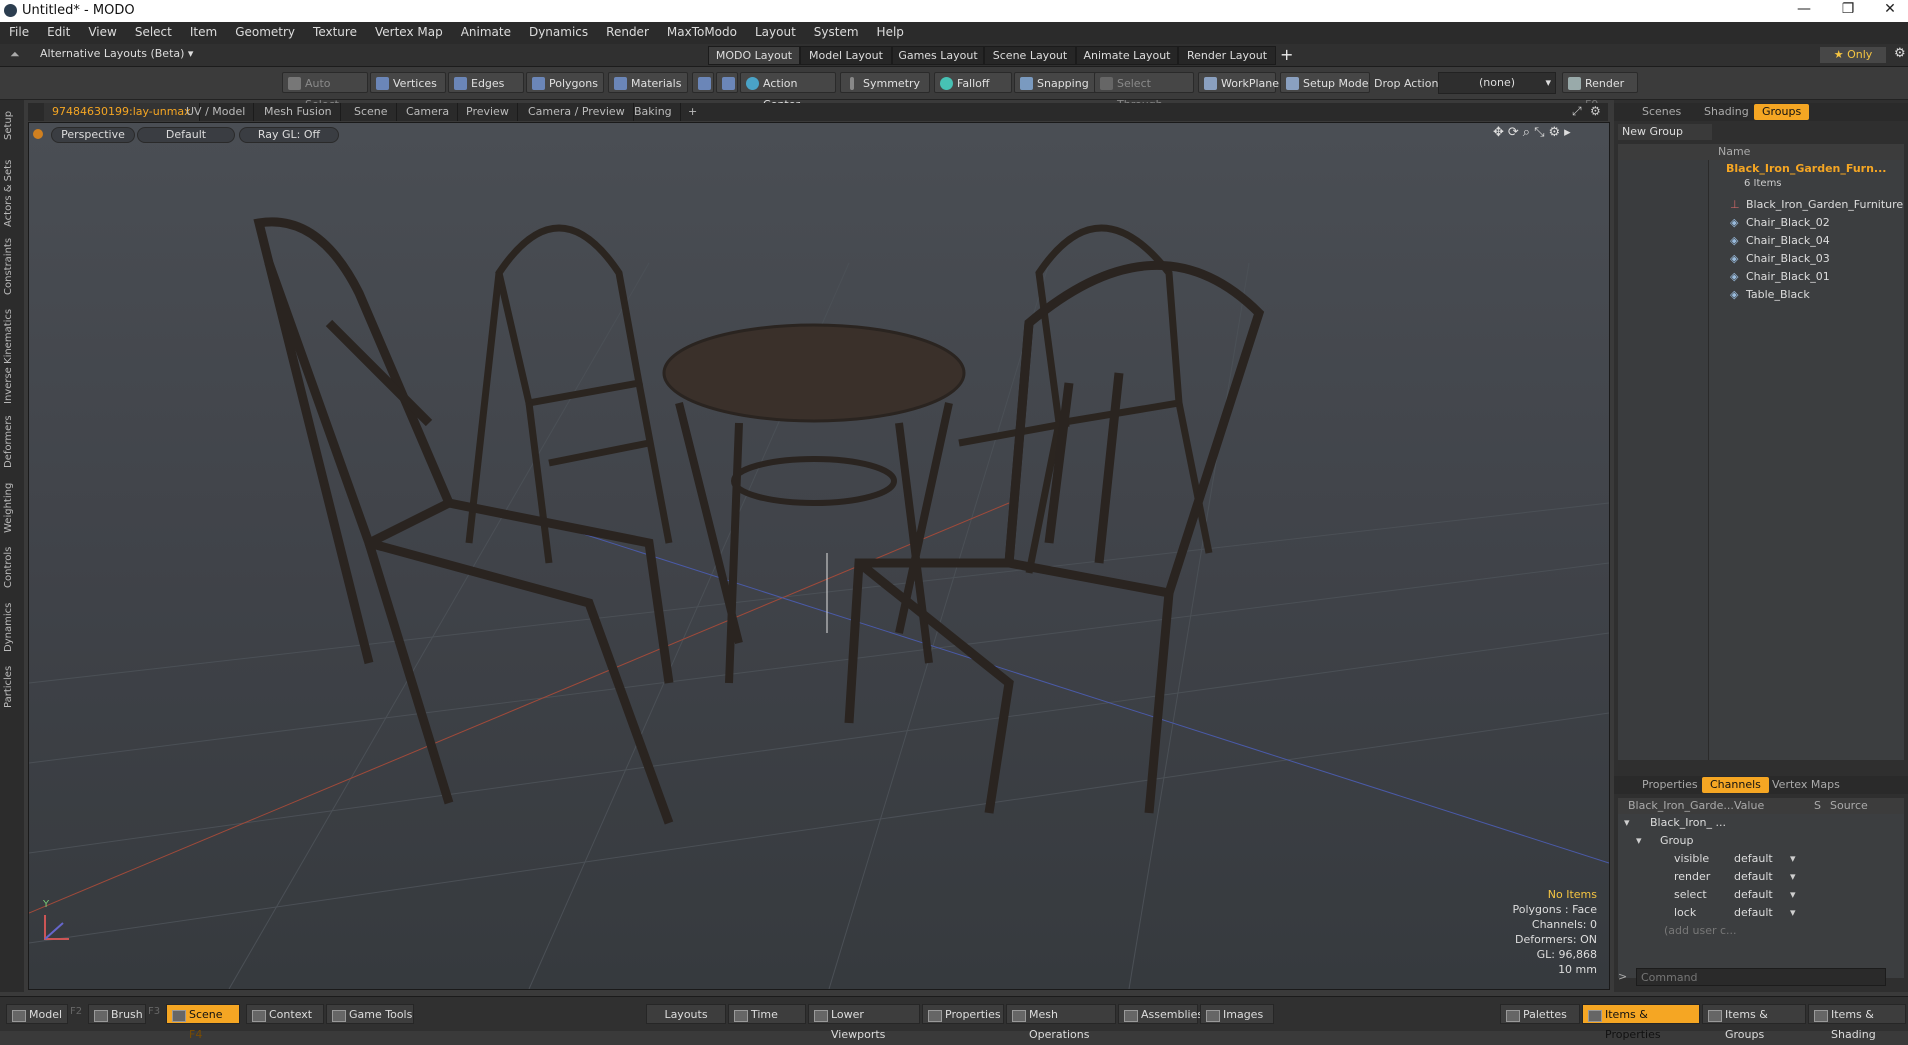 This screenshot has width=1908, height=1045. What do you see at coordinates (1661, 112) in the screenshot?
I see `tab-scenes: Scenes` at bounding box center [1661, 112].